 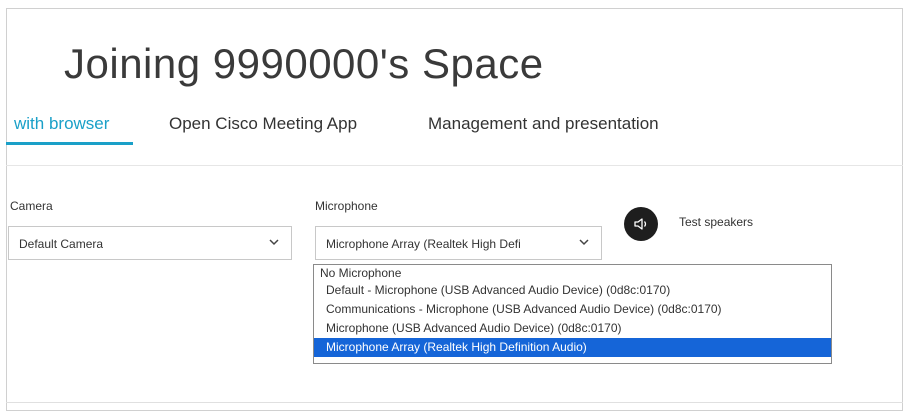 I want to click on microphone-option: No Microphone, so click(x=572, y=273).